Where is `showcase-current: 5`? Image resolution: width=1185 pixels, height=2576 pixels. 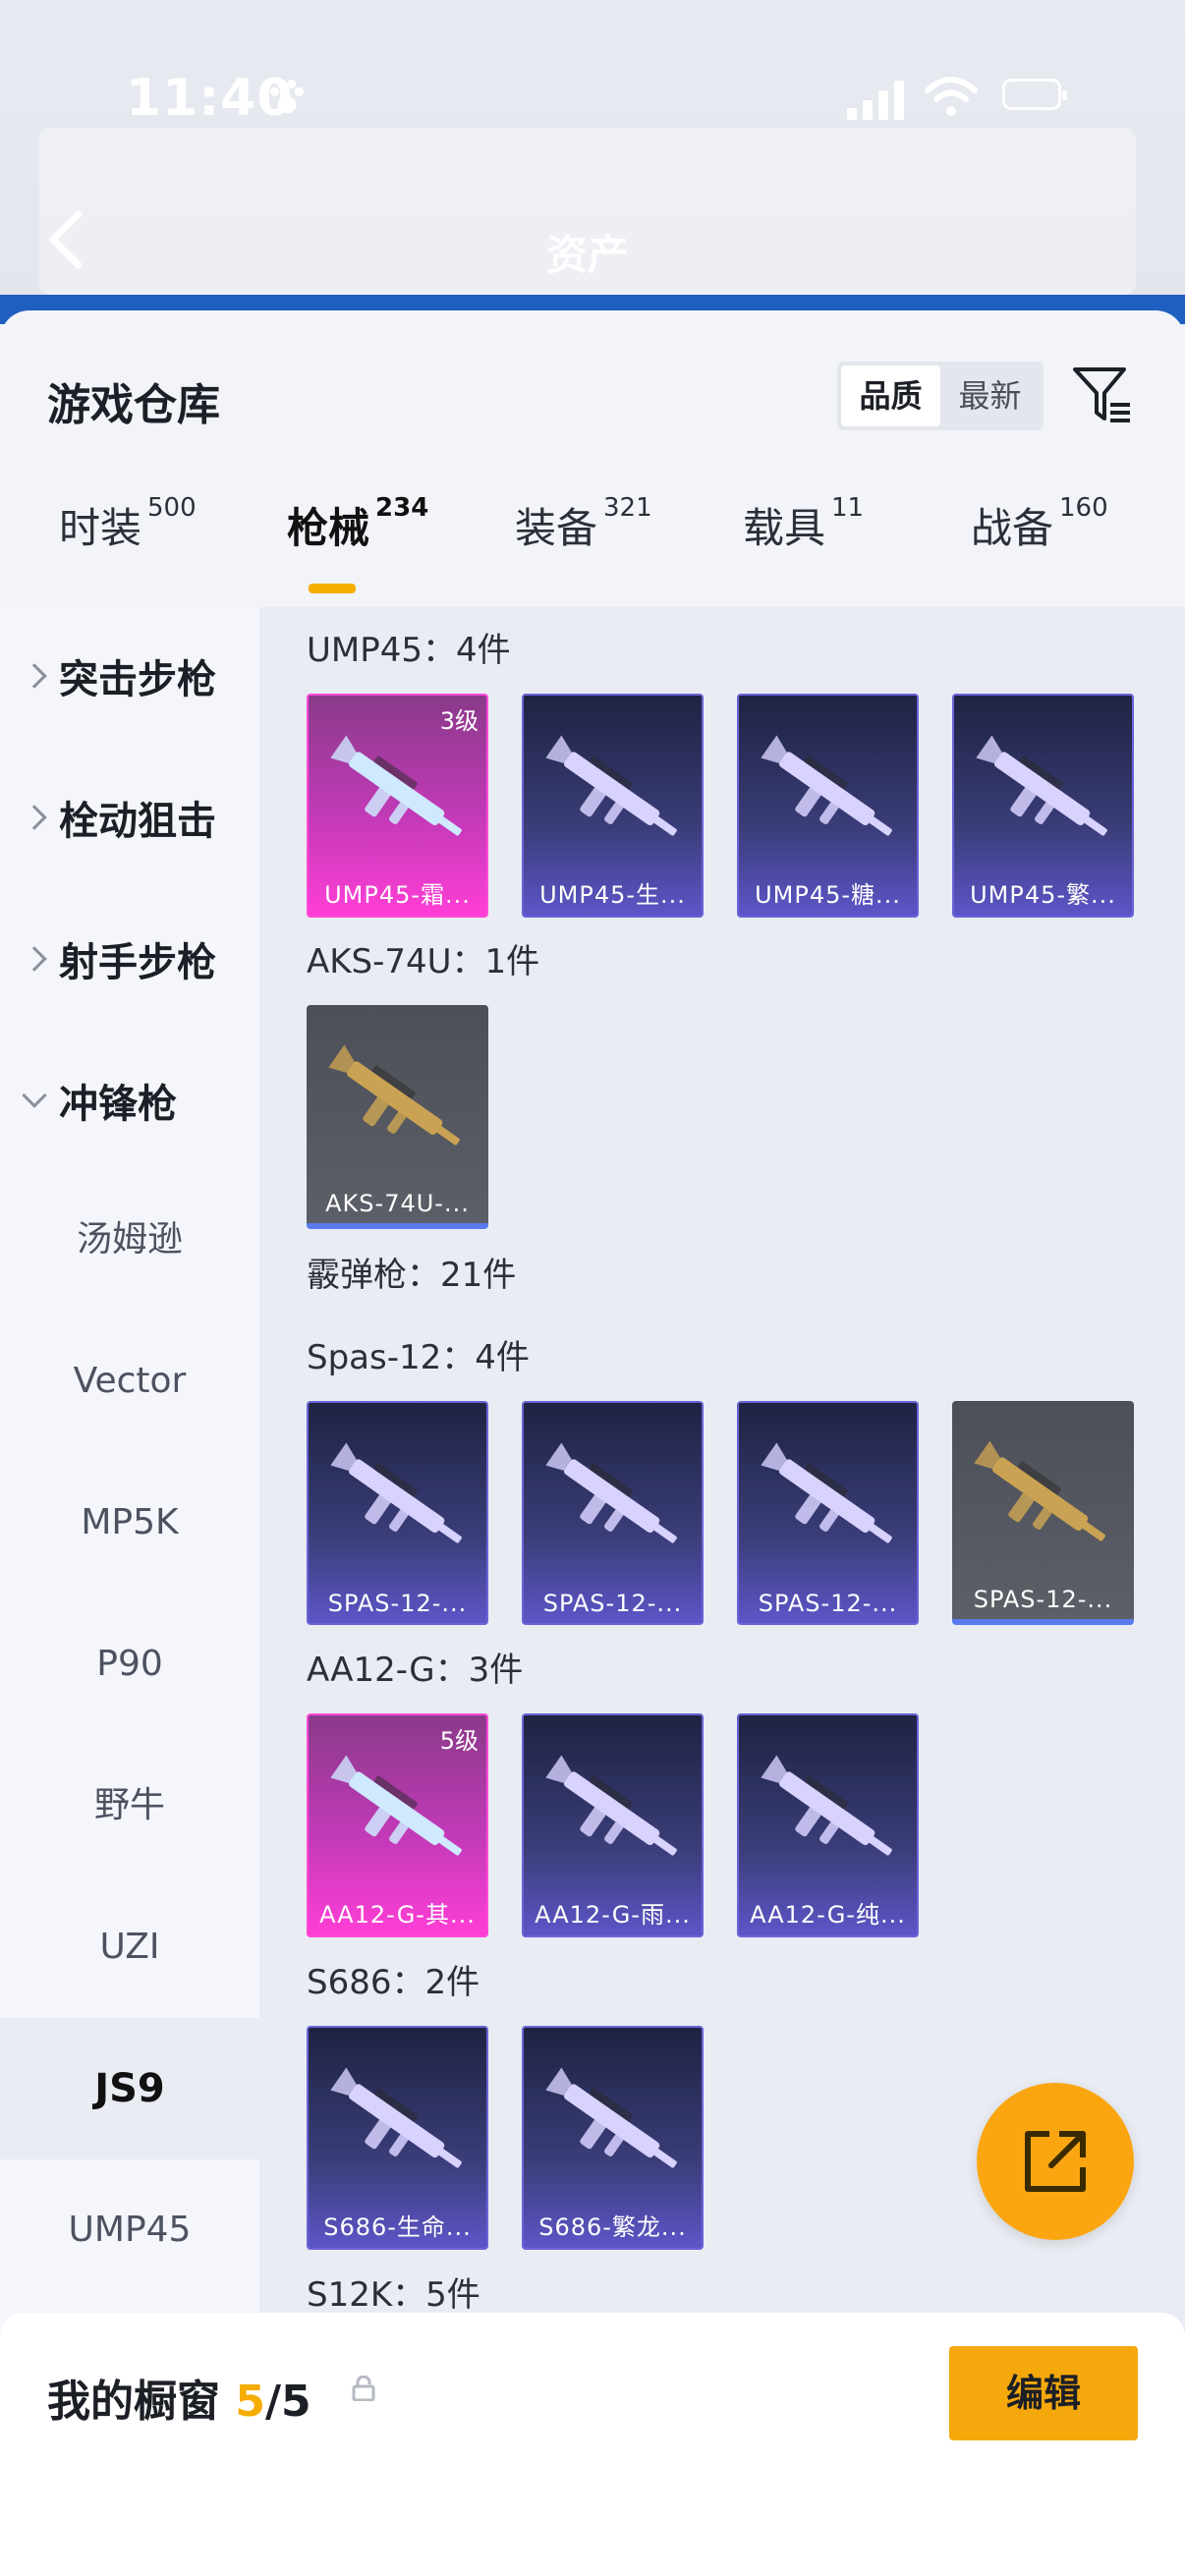 showcase-current: 5 is located at coordinates (250, 2402).